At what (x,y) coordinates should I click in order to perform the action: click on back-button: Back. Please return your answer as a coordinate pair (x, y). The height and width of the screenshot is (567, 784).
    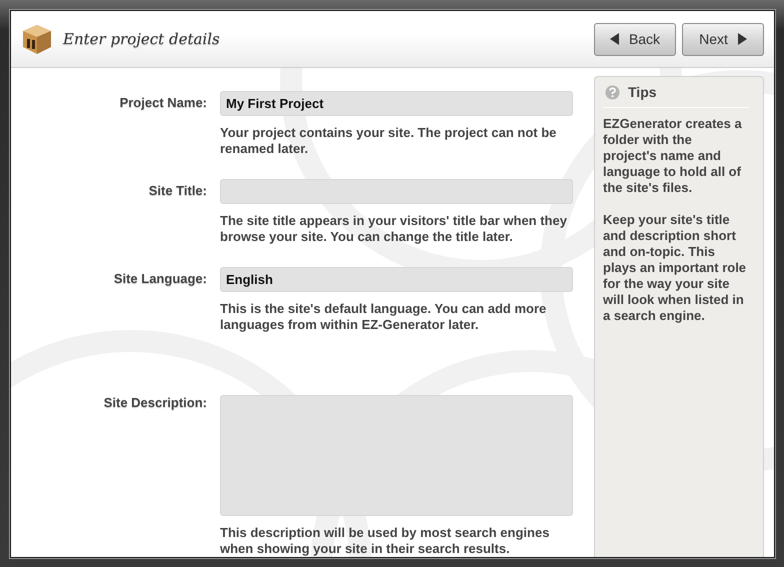
    Looking at the image, I should click on (635, 39).